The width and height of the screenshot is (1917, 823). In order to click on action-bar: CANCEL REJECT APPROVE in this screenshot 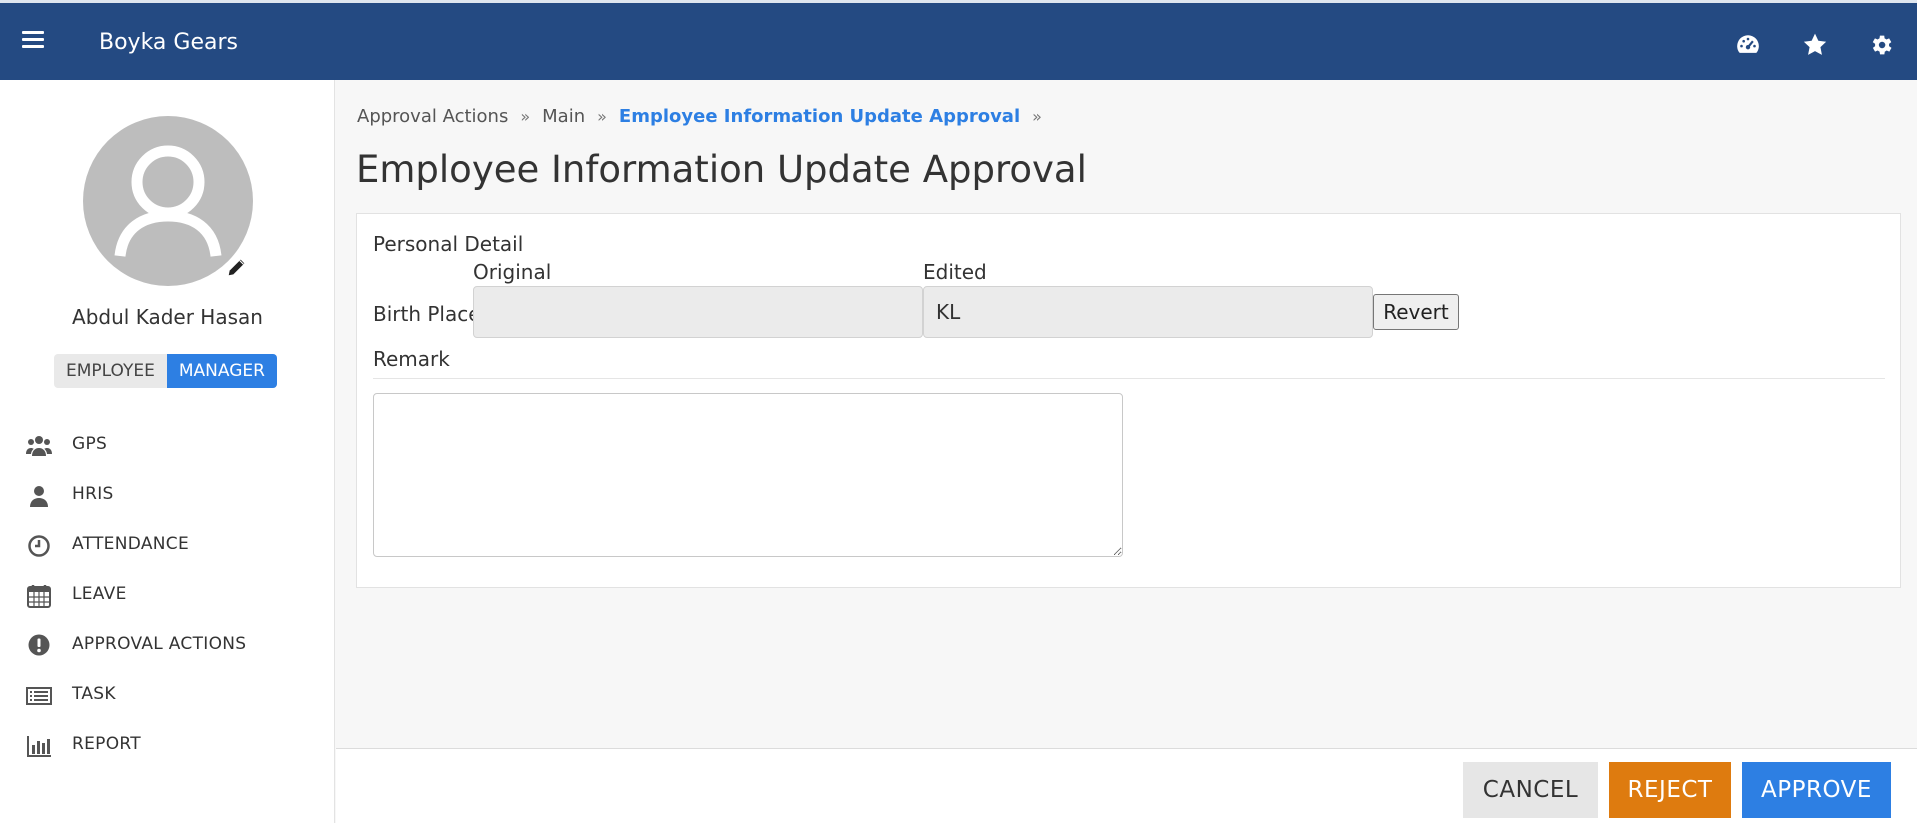, I will do `click(1126, 785)`.